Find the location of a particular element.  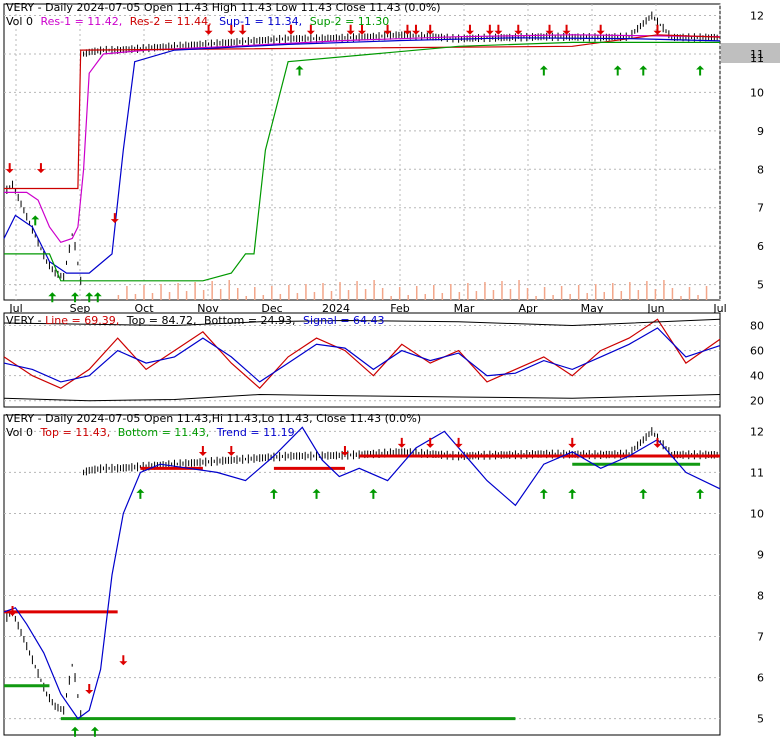

legend-line: Line = 69.39, is located at coordinates (82, 320).